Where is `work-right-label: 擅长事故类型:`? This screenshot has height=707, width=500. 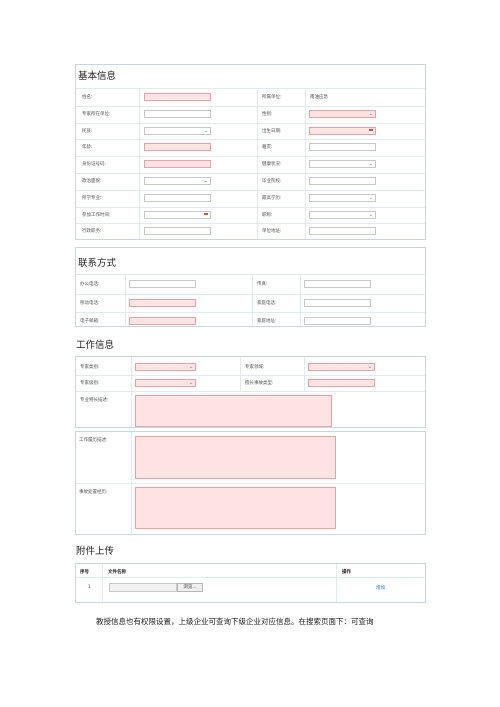 work-right-label: 擅长事故类型: is located at coordinates (259, 383).